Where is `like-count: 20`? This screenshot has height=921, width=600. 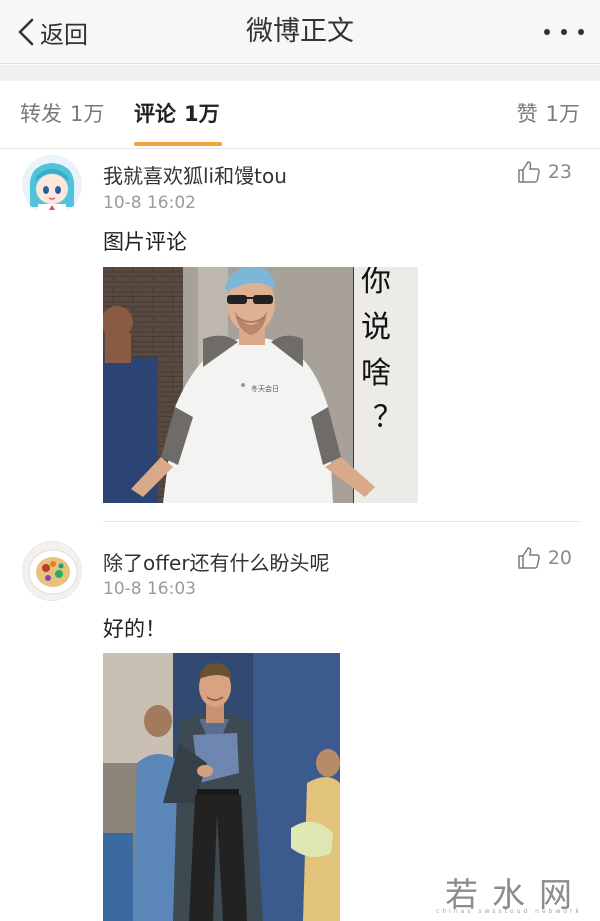 like-count: 20 is located at coordinates (559, 558).